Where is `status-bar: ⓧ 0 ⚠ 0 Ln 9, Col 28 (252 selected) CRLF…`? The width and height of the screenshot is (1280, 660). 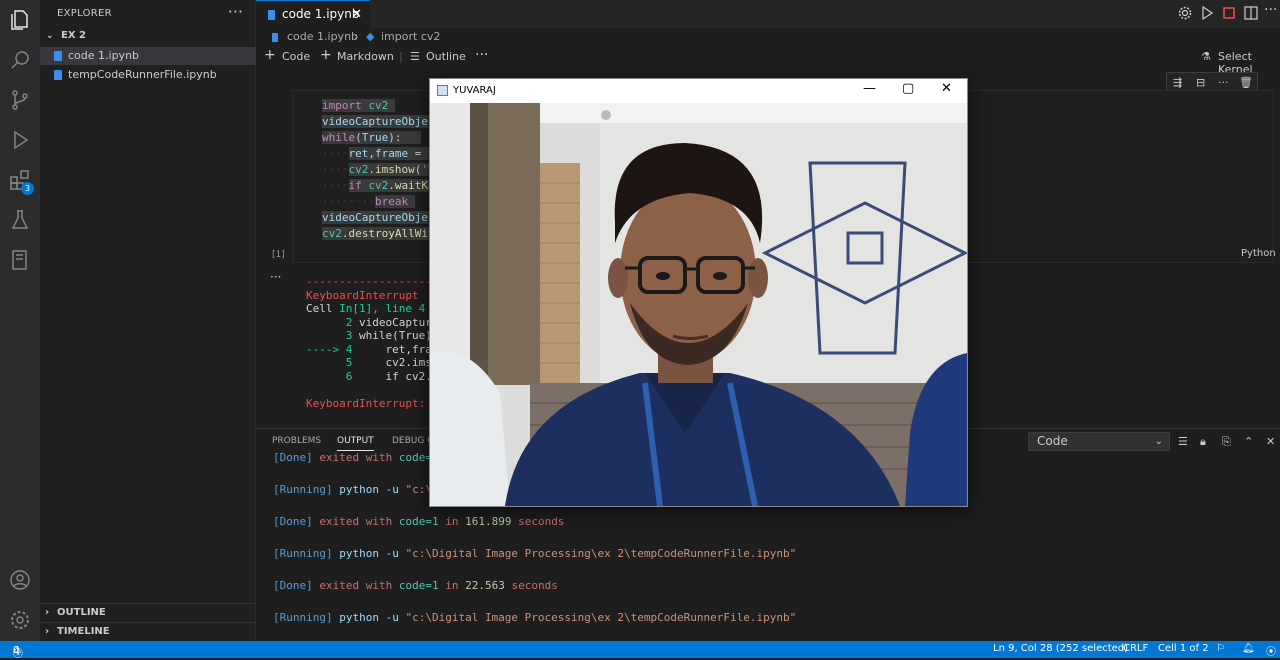 status-bar: ⓧ 0 ⚠ 0 Ln 9, Col 28 (252 selected) CRLF… is located at coordinates (640, 650).